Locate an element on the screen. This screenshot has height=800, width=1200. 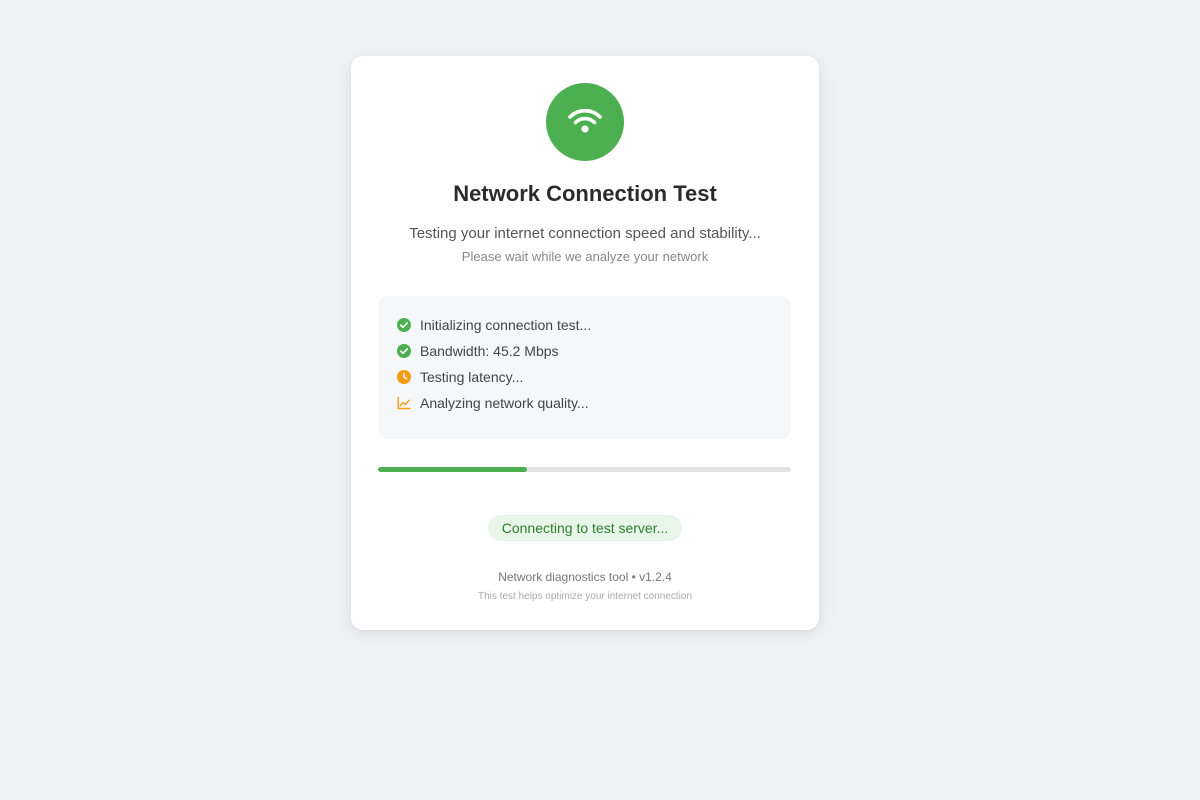
clock-icon is located at coordinates (404, 377).